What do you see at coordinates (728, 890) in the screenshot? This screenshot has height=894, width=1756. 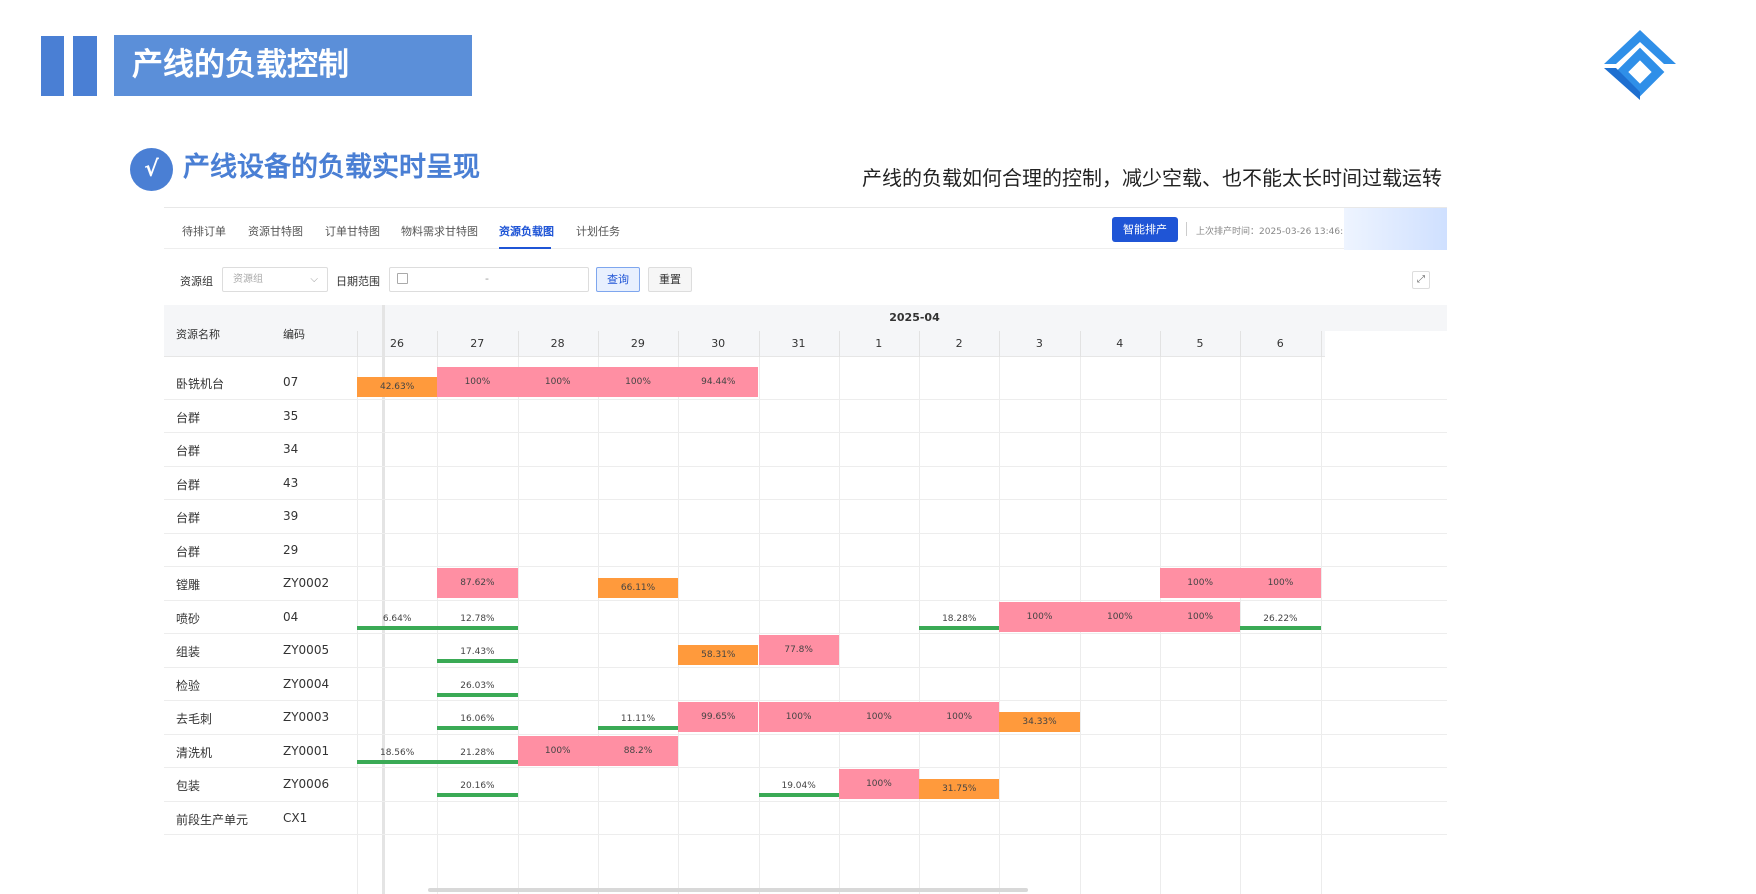 I see `horizontal-scrollbar` at bounding box center [728, 890].